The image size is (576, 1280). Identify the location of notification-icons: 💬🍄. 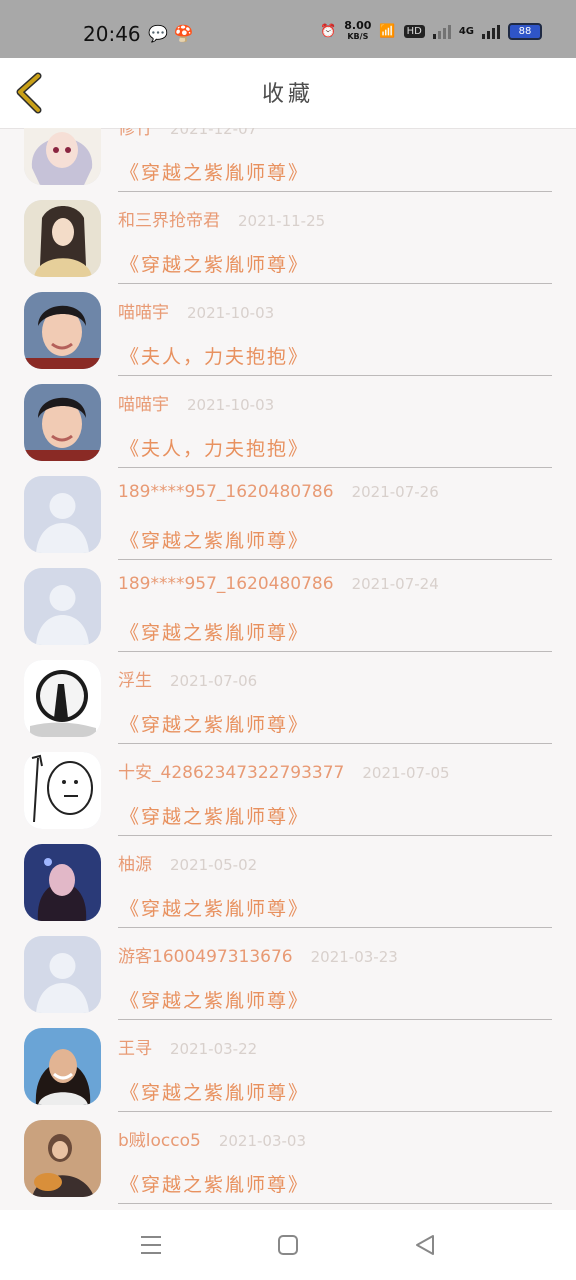
(174, 33).